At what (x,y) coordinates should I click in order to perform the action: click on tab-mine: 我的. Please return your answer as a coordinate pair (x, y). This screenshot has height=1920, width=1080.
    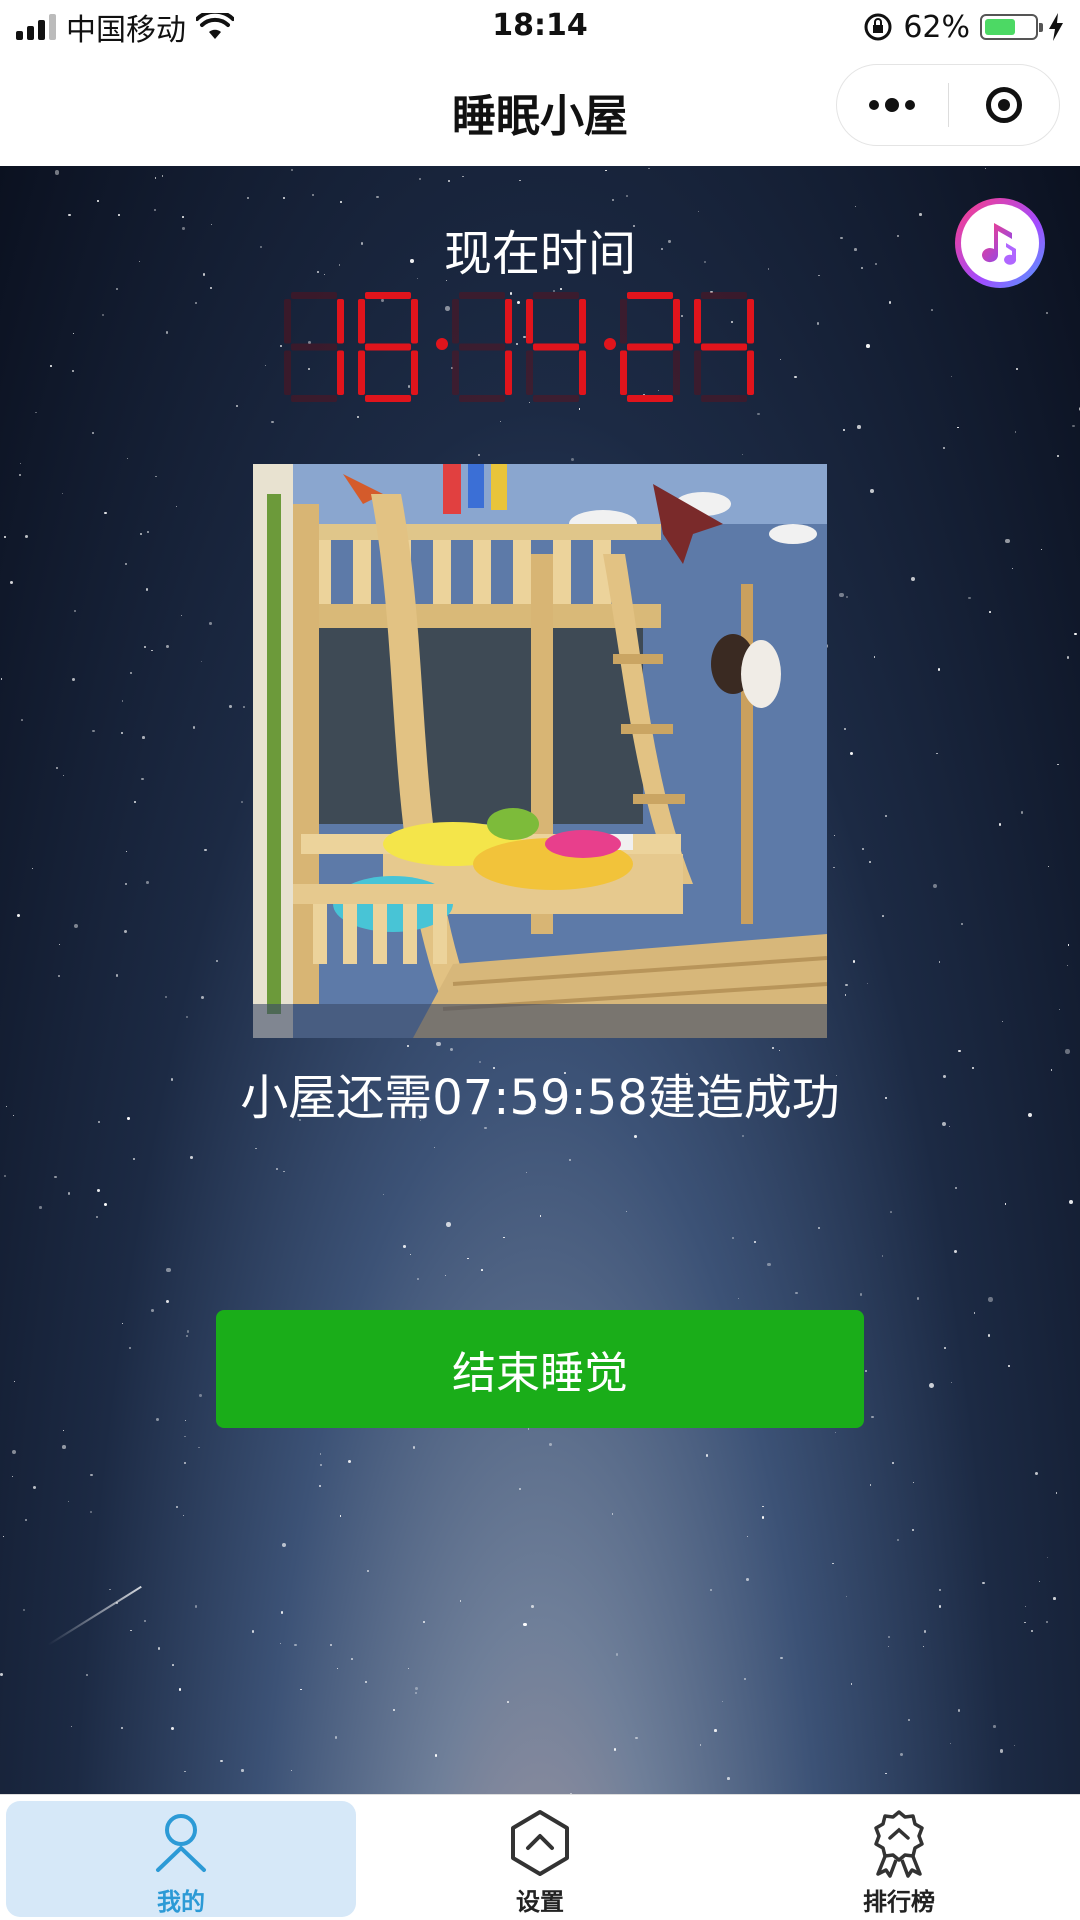
    Looking at the image, I should click on (181, 1859).